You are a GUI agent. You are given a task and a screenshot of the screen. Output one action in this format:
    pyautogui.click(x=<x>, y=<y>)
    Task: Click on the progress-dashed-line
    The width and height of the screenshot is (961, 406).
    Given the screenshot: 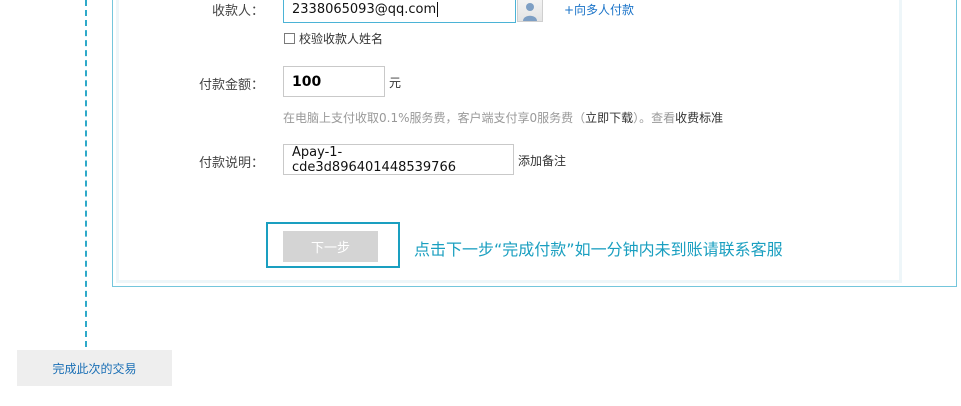 What is the action you would take?
    pyautogui.click(x=86, y=173)
    